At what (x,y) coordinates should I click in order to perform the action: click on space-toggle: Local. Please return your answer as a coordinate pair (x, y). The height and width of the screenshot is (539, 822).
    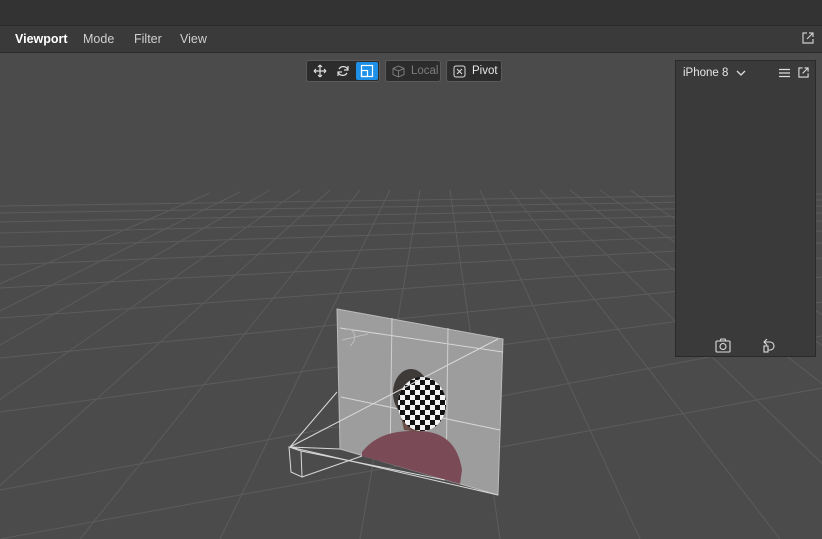
    Looking at the image, I should click on (413, 71).